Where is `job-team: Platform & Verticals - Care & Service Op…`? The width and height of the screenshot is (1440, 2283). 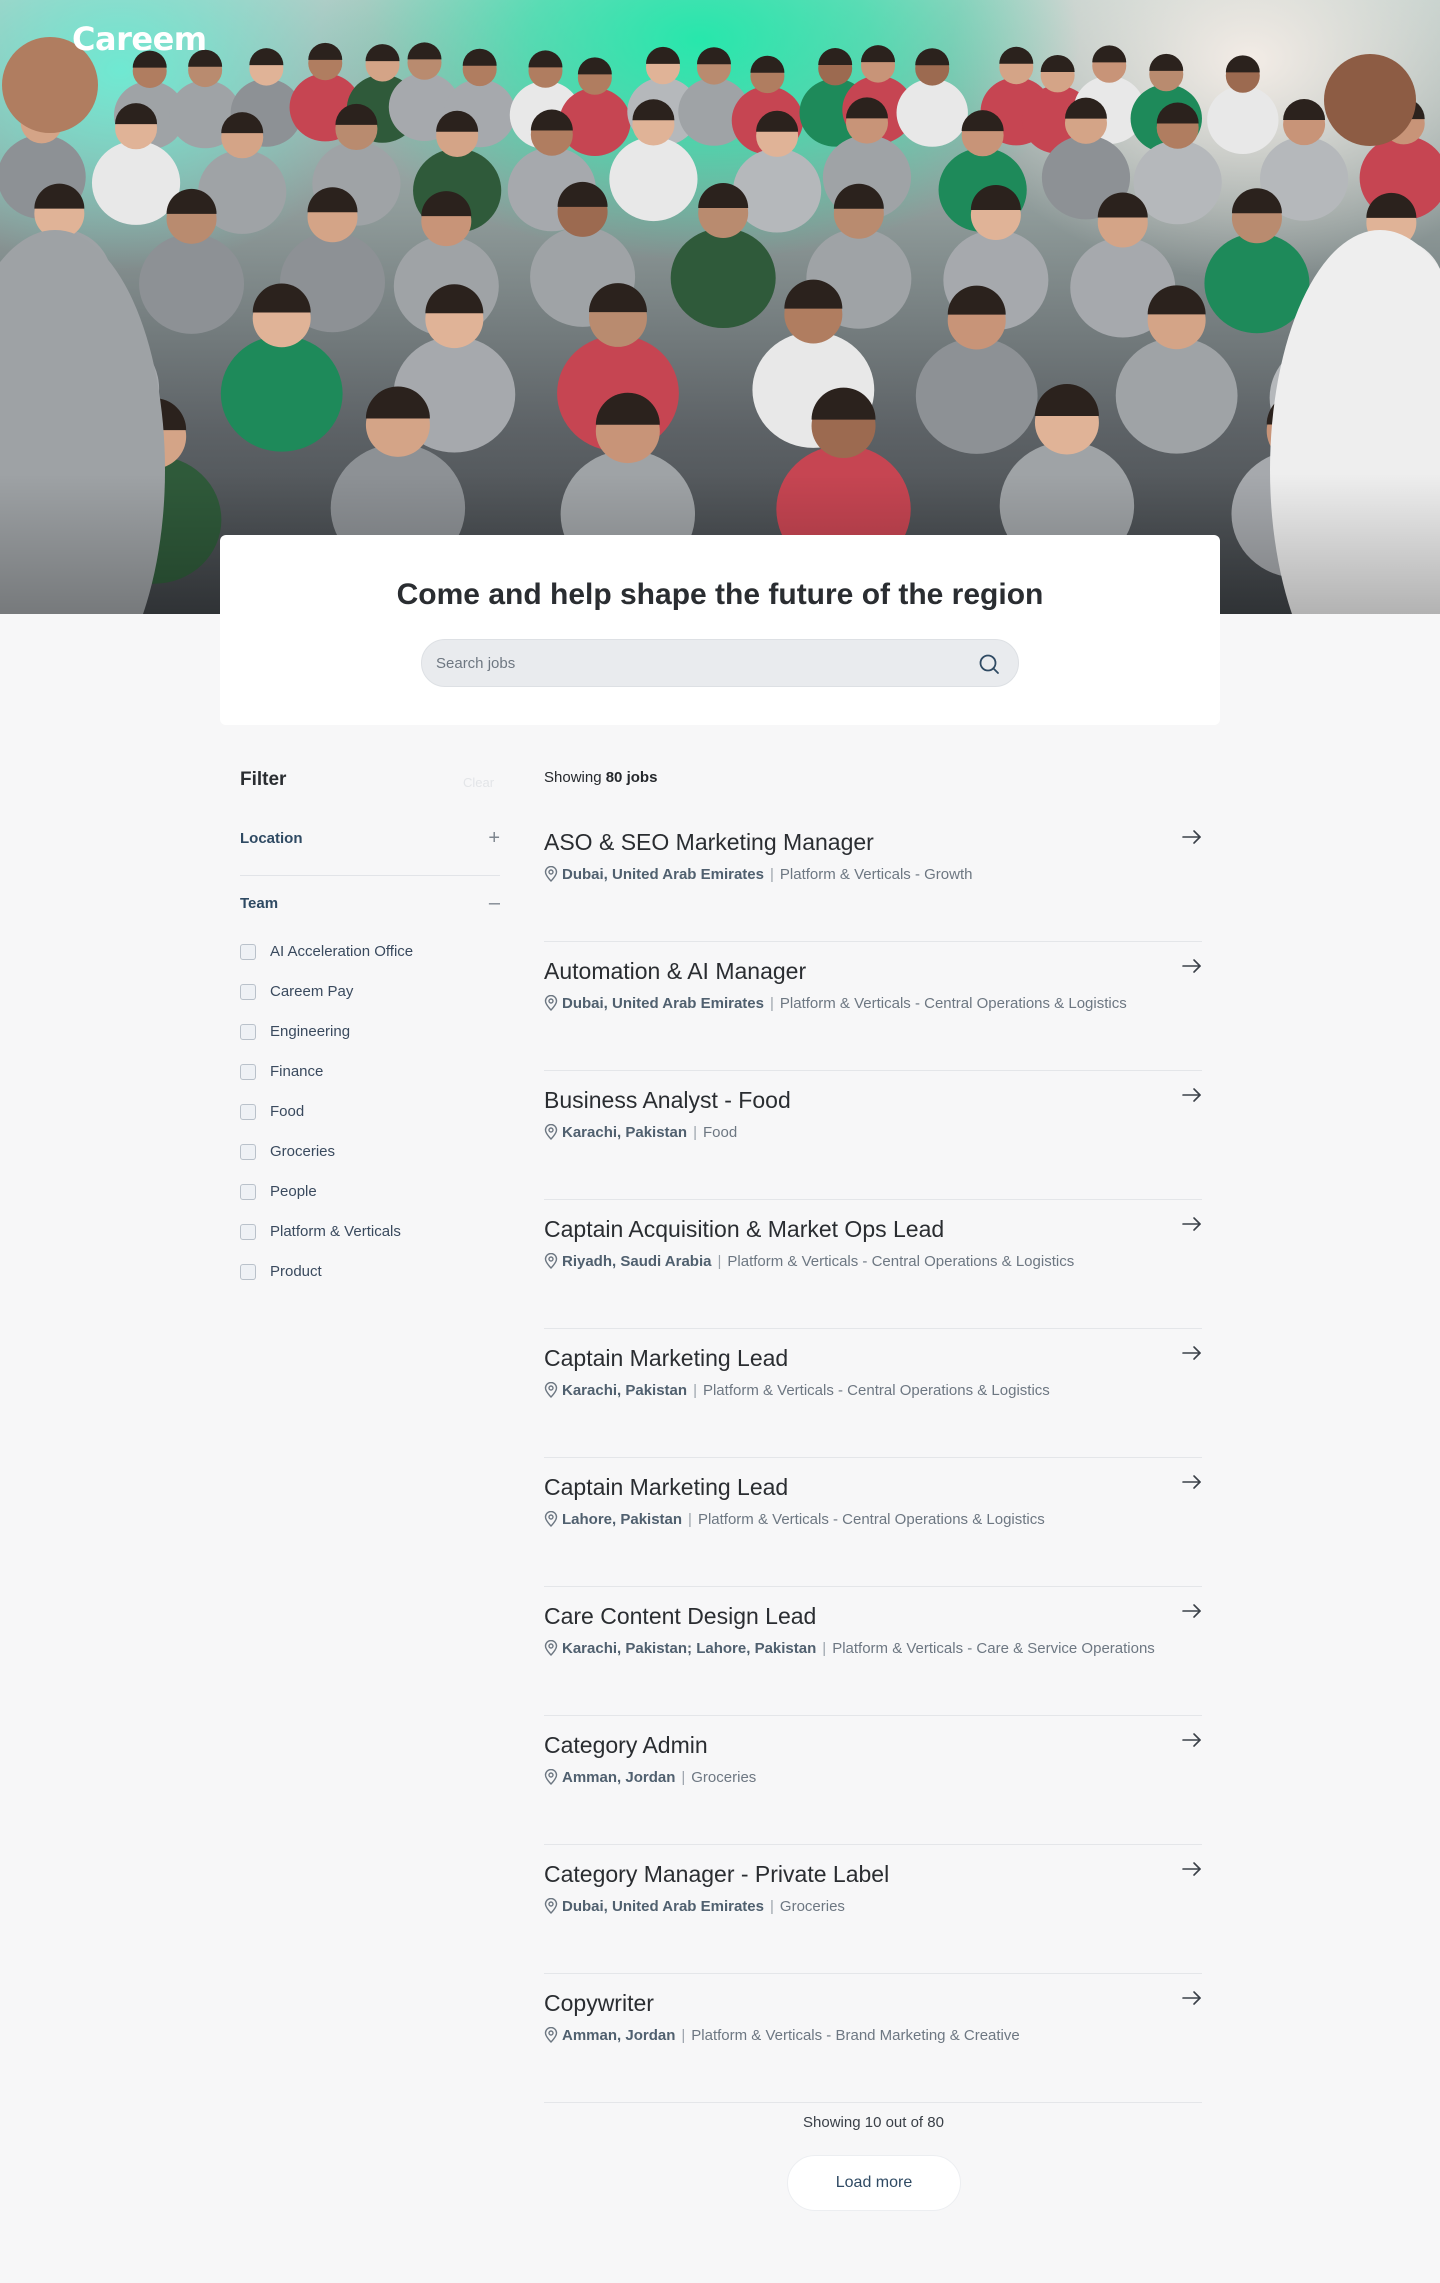 job-team: Platform & Verticals - Care & Service Op… is located at coordinates (993, 1648).